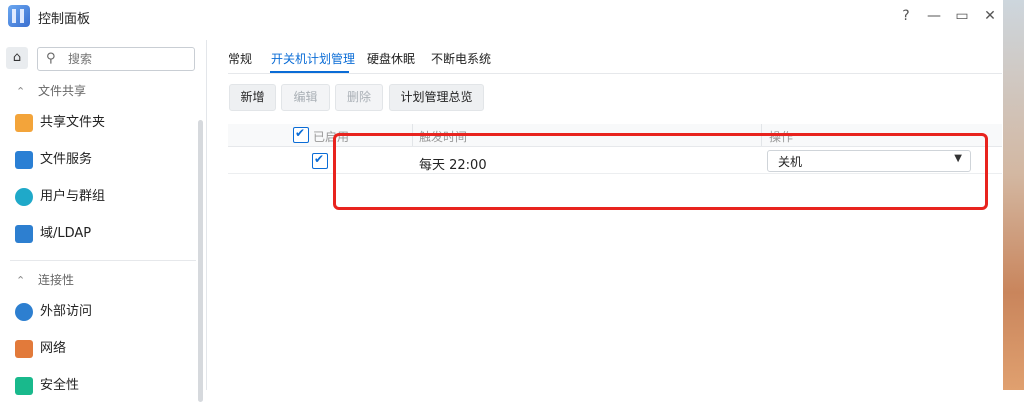 This screenshot has height=402, width=1024. I want to click on minimize-button: —, so click(934, 16).